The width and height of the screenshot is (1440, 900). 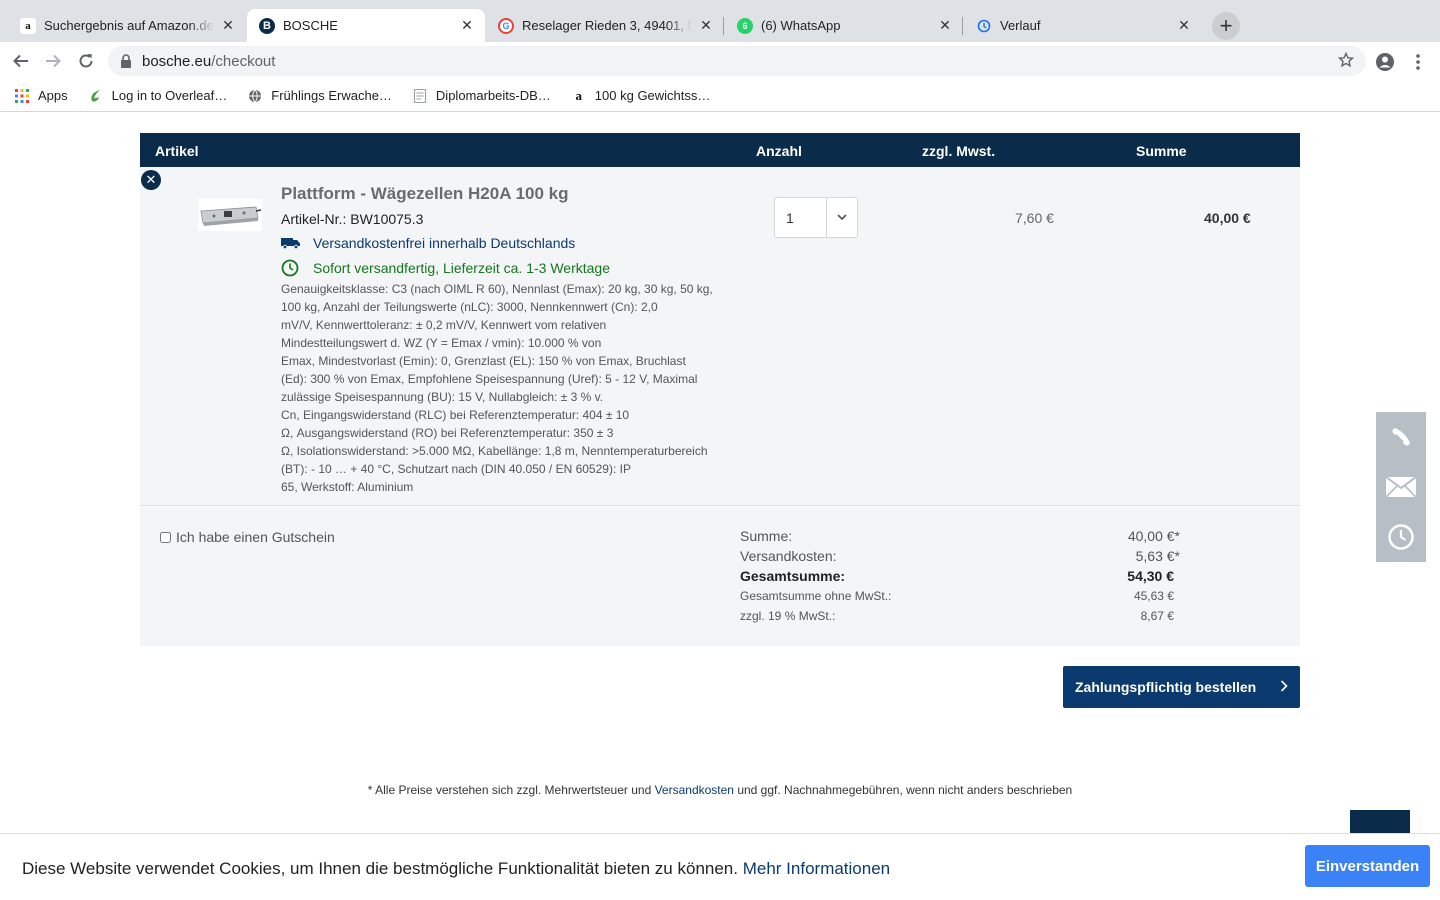 I want to click on tab-title: Verlauf, so click(x=1020, y=25).